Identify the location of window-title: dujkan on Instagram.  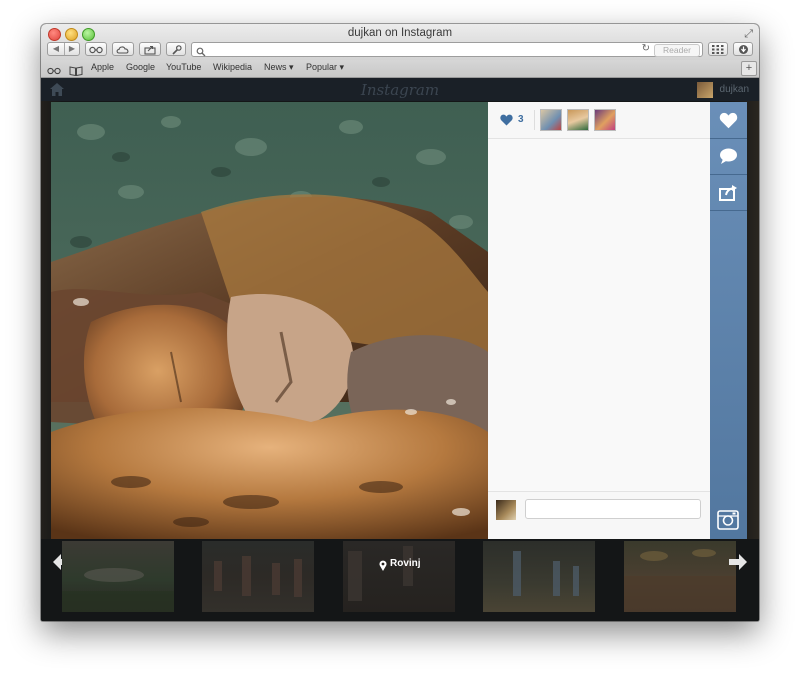
(400, 33).